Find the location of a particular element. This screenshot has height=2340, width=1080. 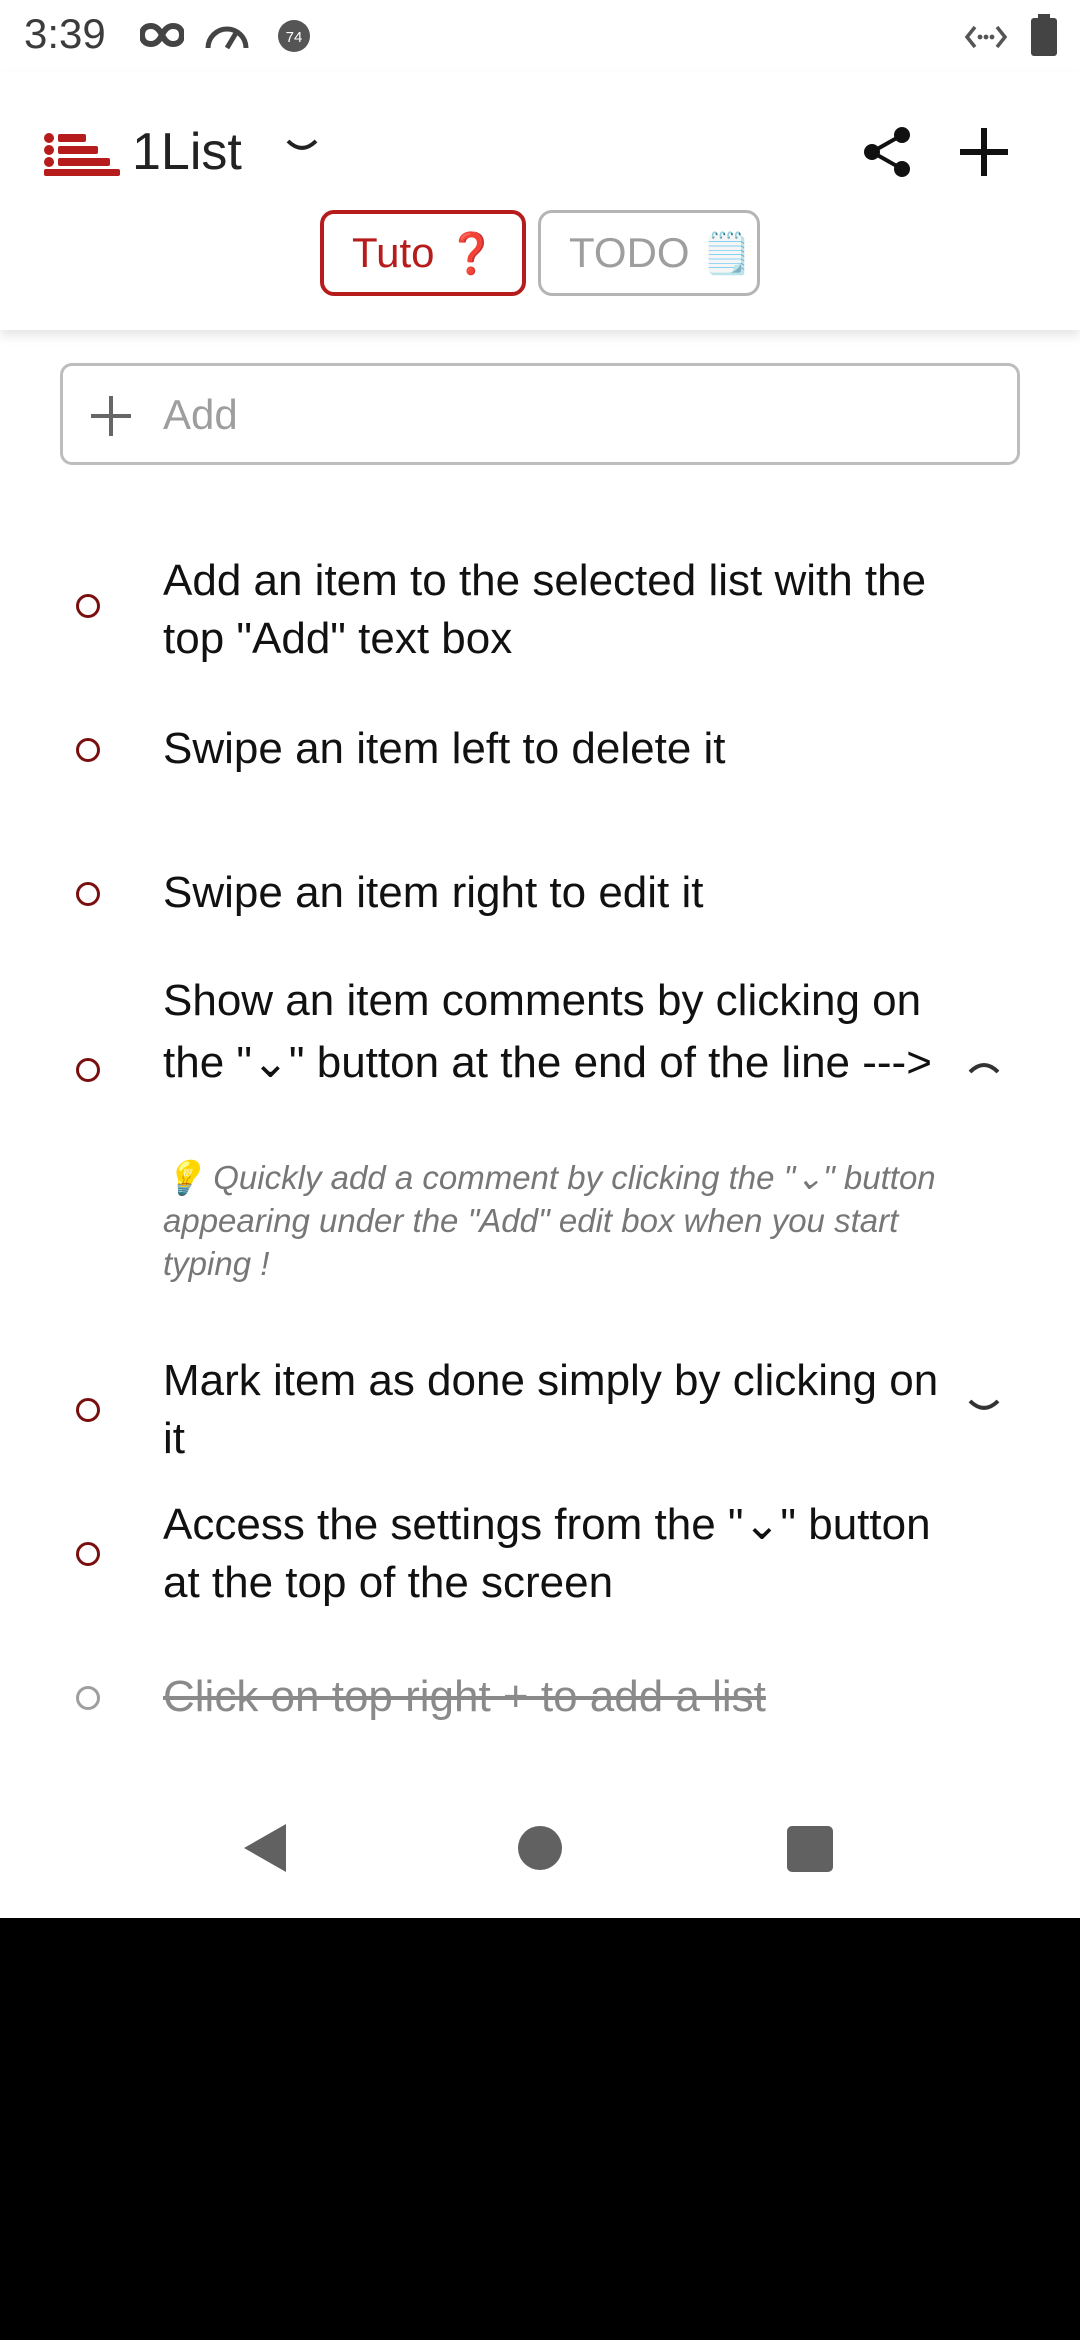

add-item-box is located at coordinates (540, 414).